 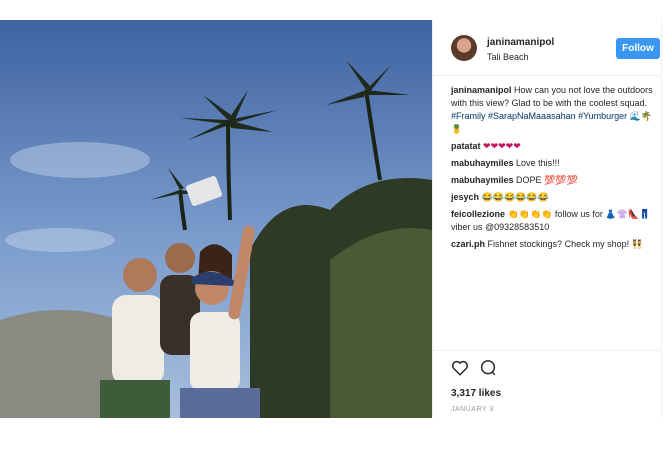 I want to click on comment: mabuhaymiles DOPE 💯💯💯, so click(x=553, y=180).